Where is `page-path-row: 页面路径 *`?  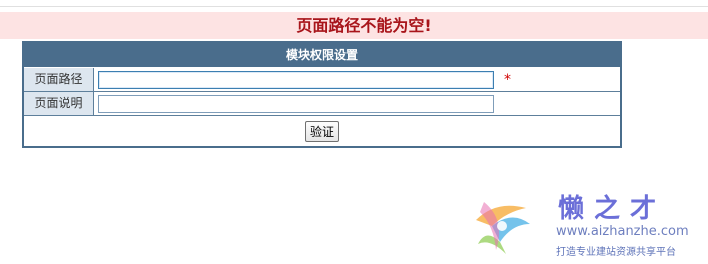
page-path-row: 页面路径 * is located at coordinates (322, 80).